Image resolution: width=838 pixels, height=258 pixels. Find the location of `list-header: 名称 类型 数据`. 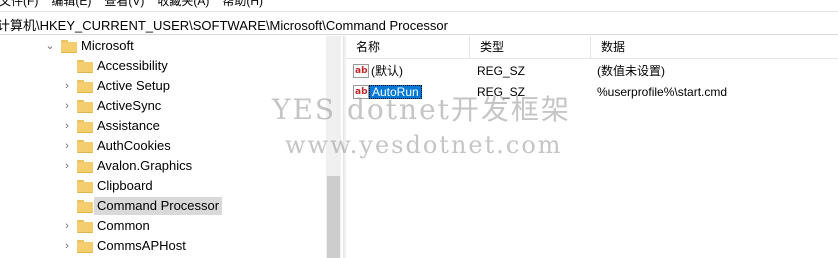

list-header: 名称 类型 数据 is located at coordinates (592, 47).